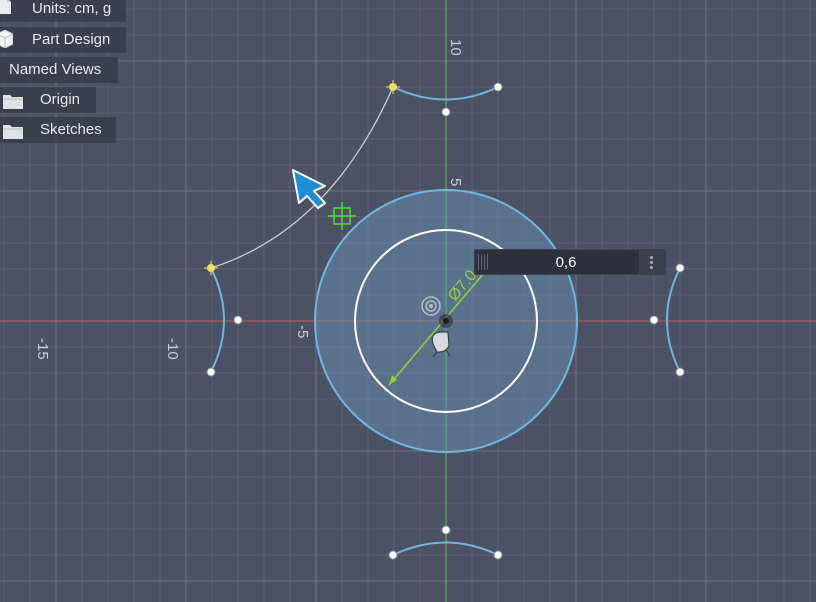  What do you see at coordinates (673, 320) in the screenshot?
I see `arc-right` at bounding box center [673, 320].